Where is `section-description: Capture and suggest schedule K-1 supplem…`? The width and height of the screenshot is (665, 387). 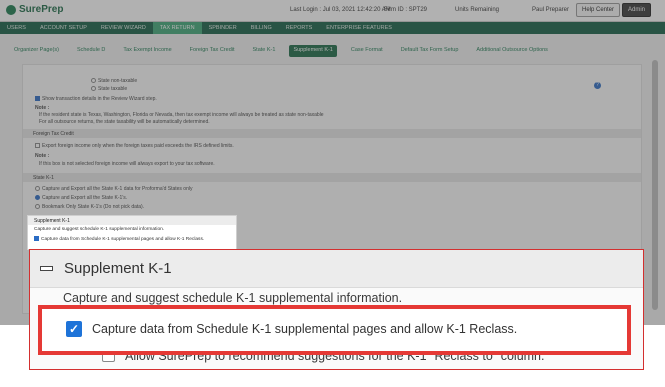 section-description: Capture and suggest schedule K-1 supplem… is located at coordinates (233, 298).